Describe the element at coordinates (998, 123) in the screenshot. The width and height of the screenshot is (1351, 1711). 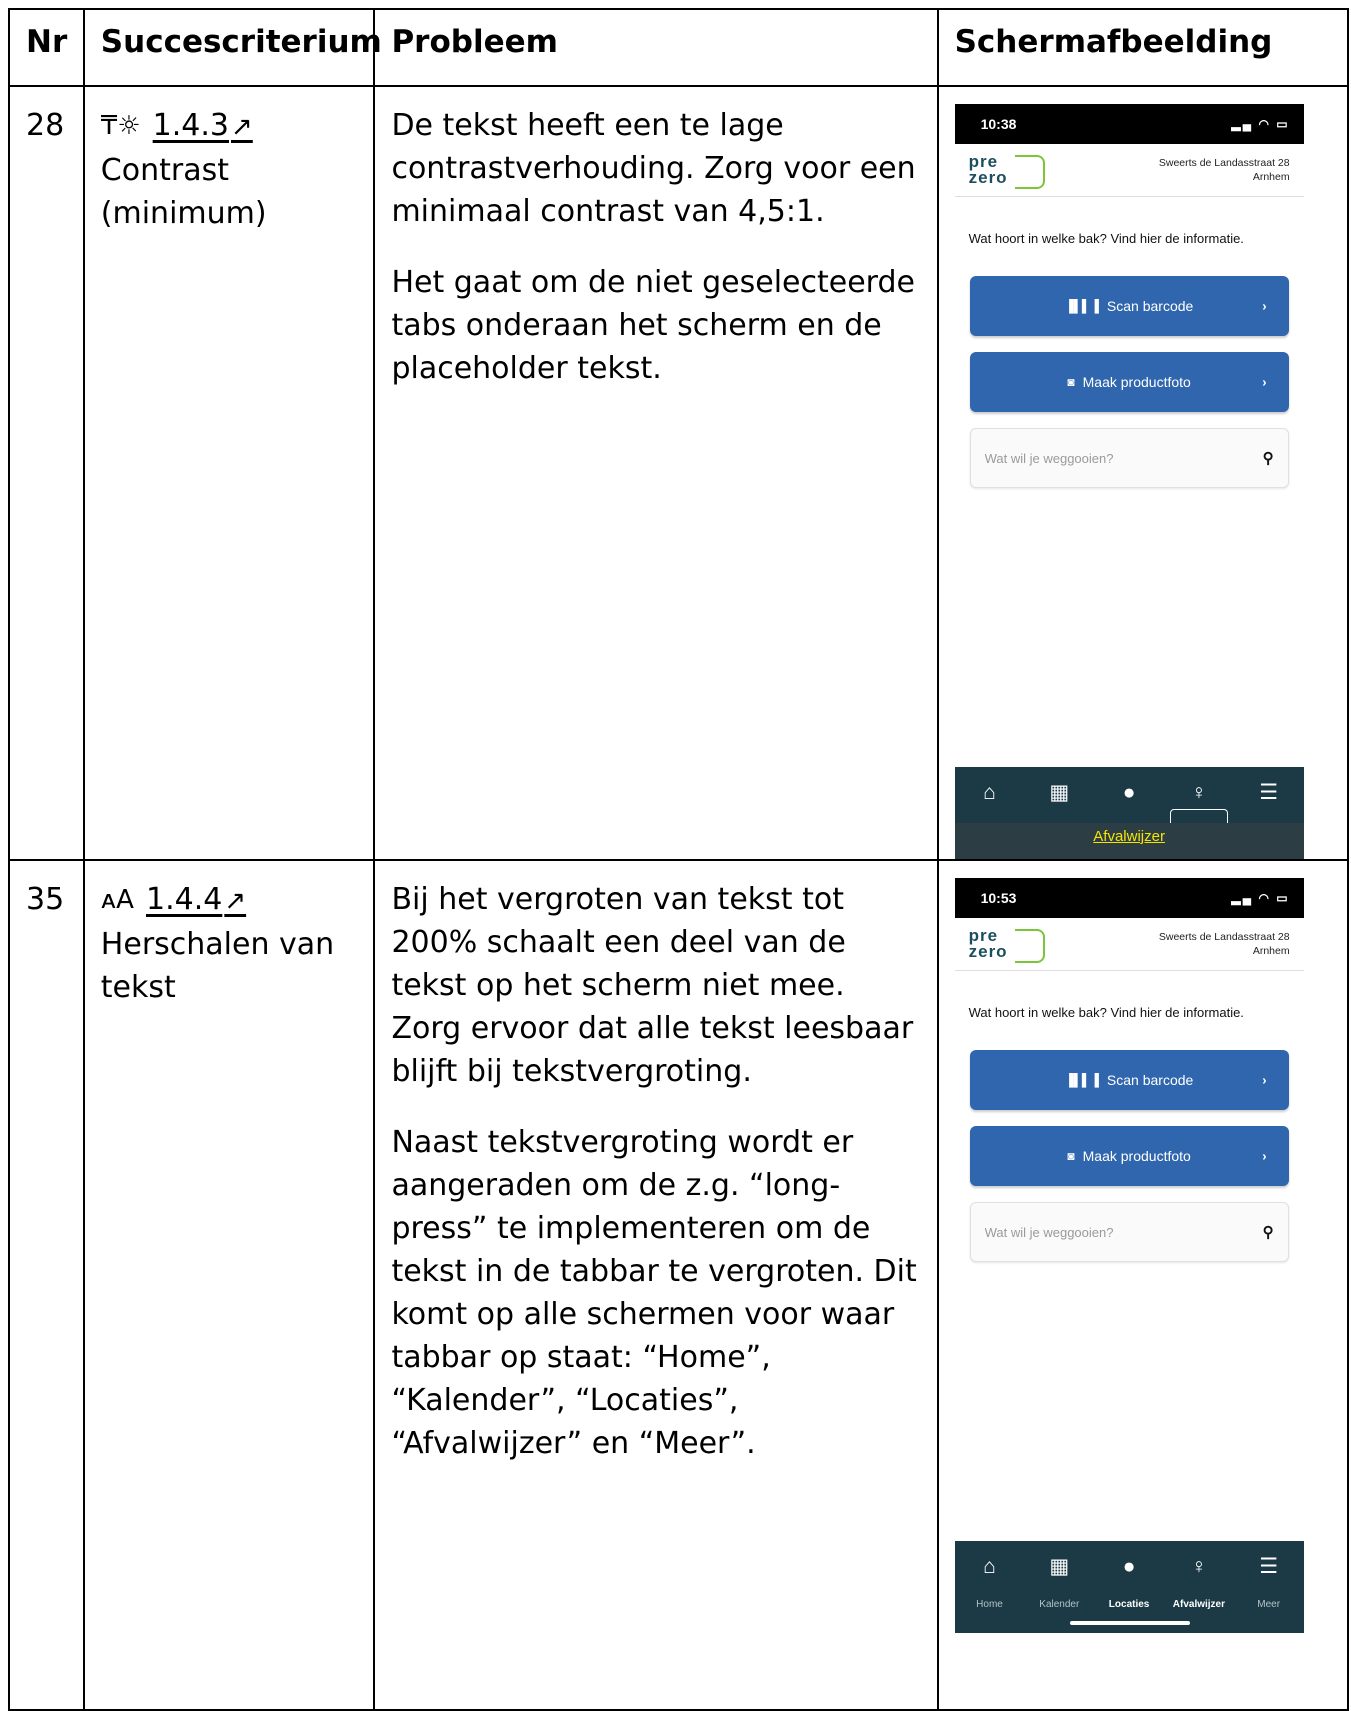
I see `status-time: 10:38` at that location.